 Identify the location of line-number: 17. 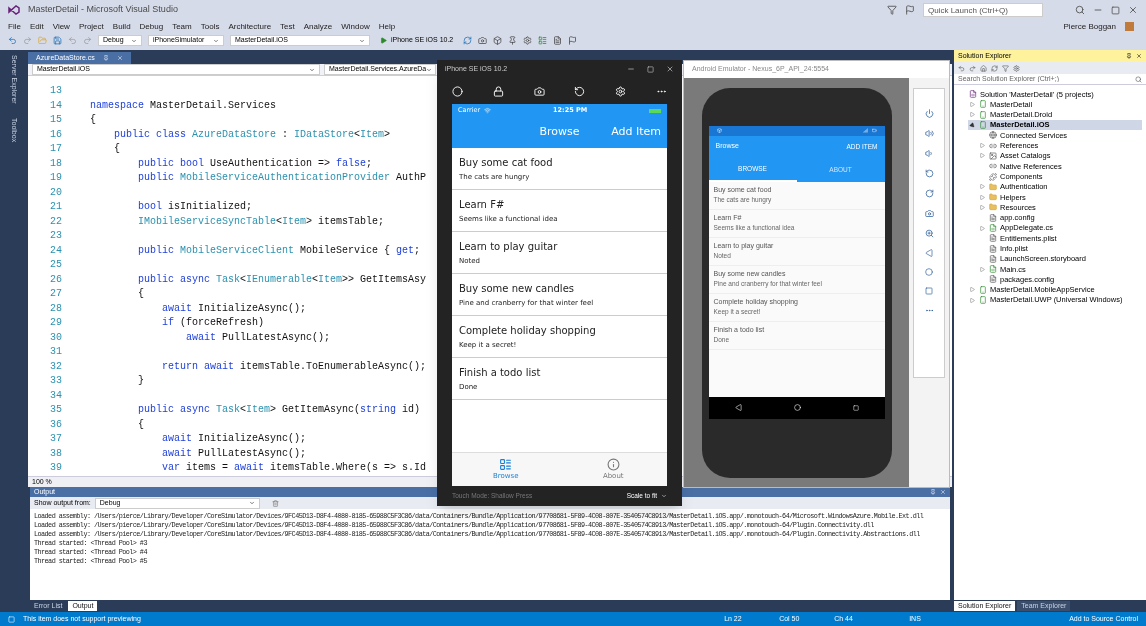
(56, 149).